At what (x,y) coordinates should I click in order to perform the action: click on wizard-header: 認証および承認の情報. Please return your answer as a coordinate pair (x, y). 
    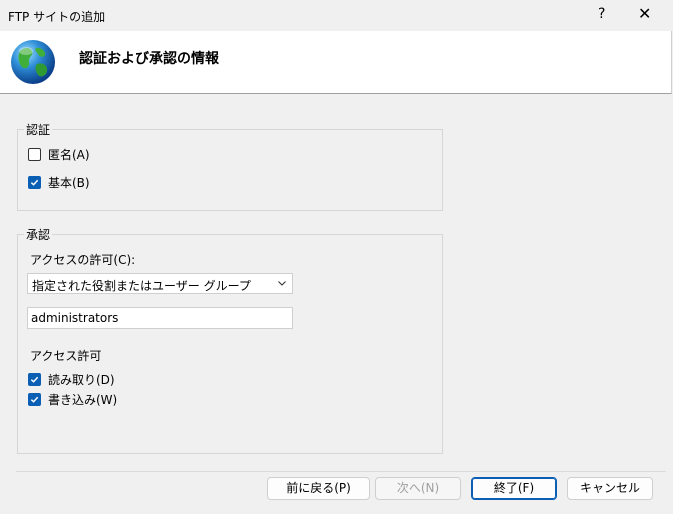
    Looking at the image, I should click on (336, 62).